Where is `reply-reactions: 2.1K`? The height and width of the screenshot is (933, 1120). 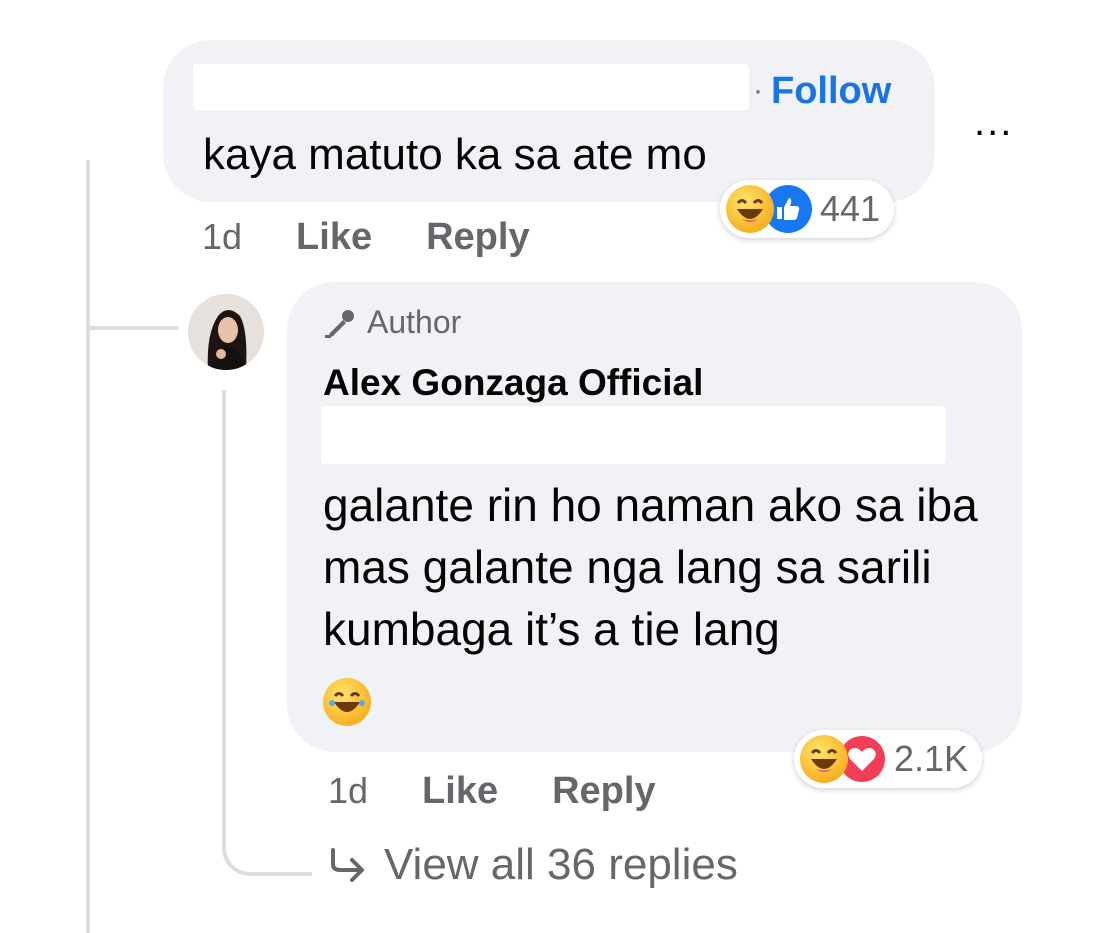 reply-reactions: 2.1K is located at coordinates (888, 759).